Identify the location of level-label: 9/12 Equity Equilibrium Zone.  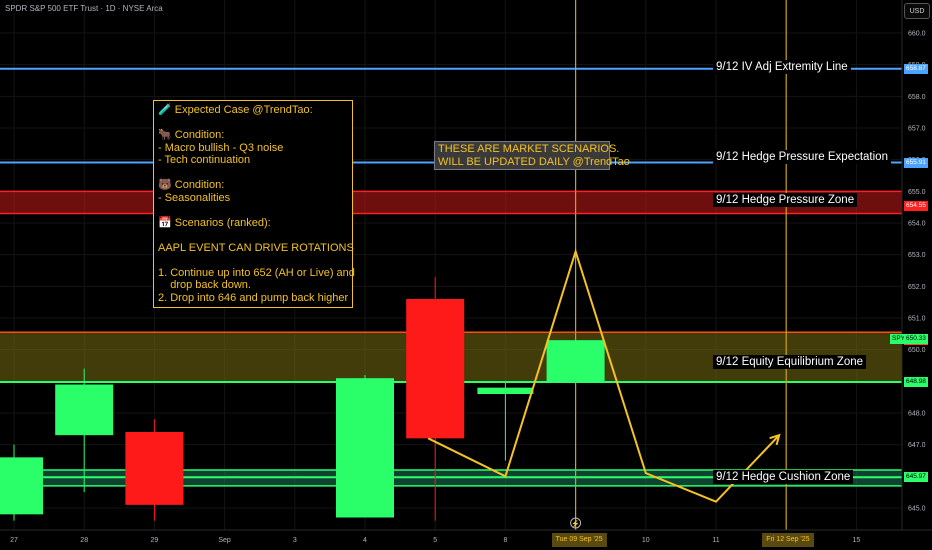
(790, 362).